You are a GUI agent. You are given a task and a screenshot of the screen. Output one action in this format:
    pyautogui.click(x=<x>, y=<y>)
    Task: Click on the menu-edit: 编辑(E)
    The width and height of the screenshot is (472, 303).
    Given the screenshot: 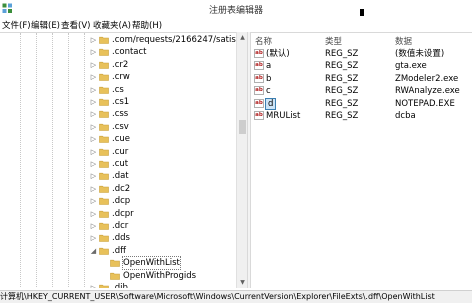 What is the action you would take?
    pyautogui.click(x=45, y=25)
    